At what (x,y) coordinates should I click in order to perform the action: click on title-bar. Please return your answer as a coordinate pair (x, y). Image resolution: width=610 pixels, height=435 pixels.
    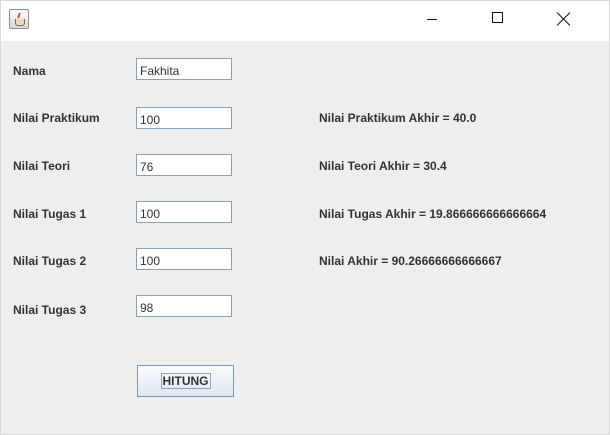
    Looking at the image, I should click on (305, 21).